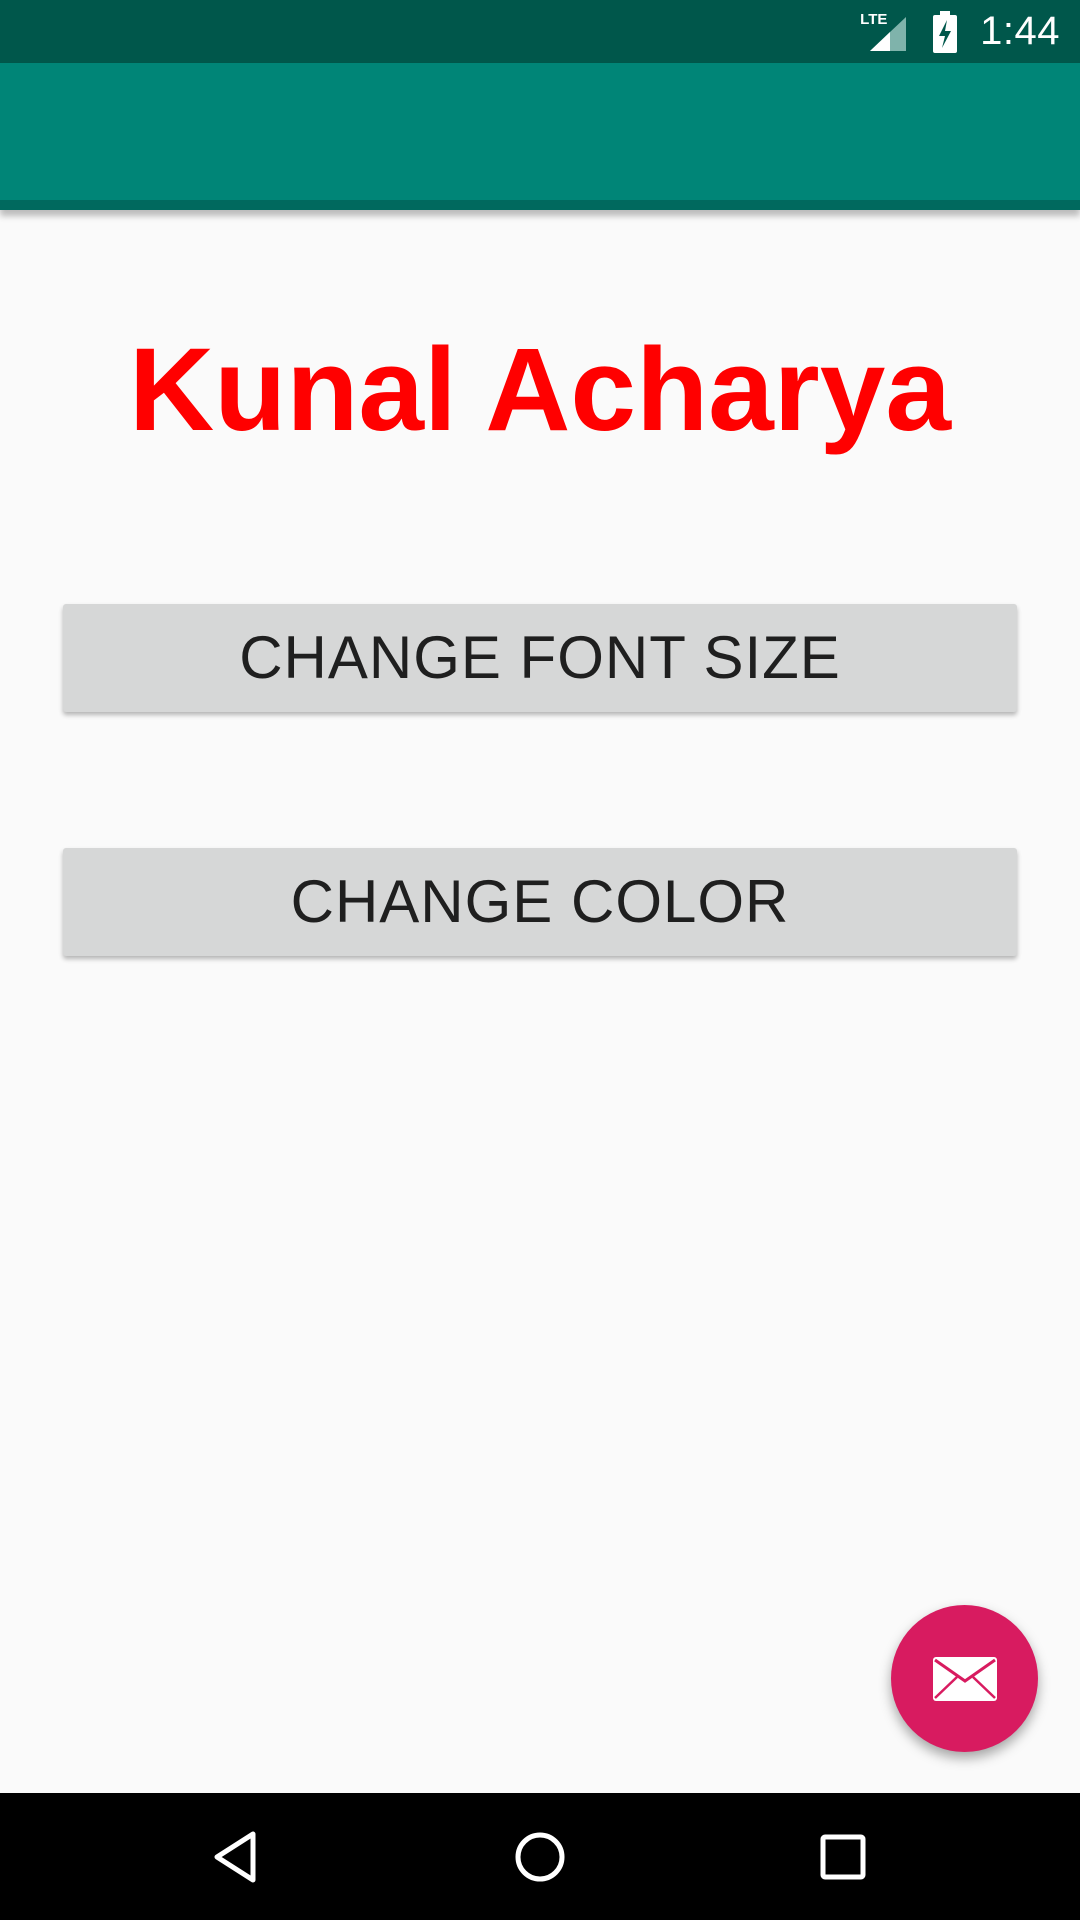 The height and width of the screenshot is (1920, 1080). I want to click on status-time: 1:44, so click(1020, 31).